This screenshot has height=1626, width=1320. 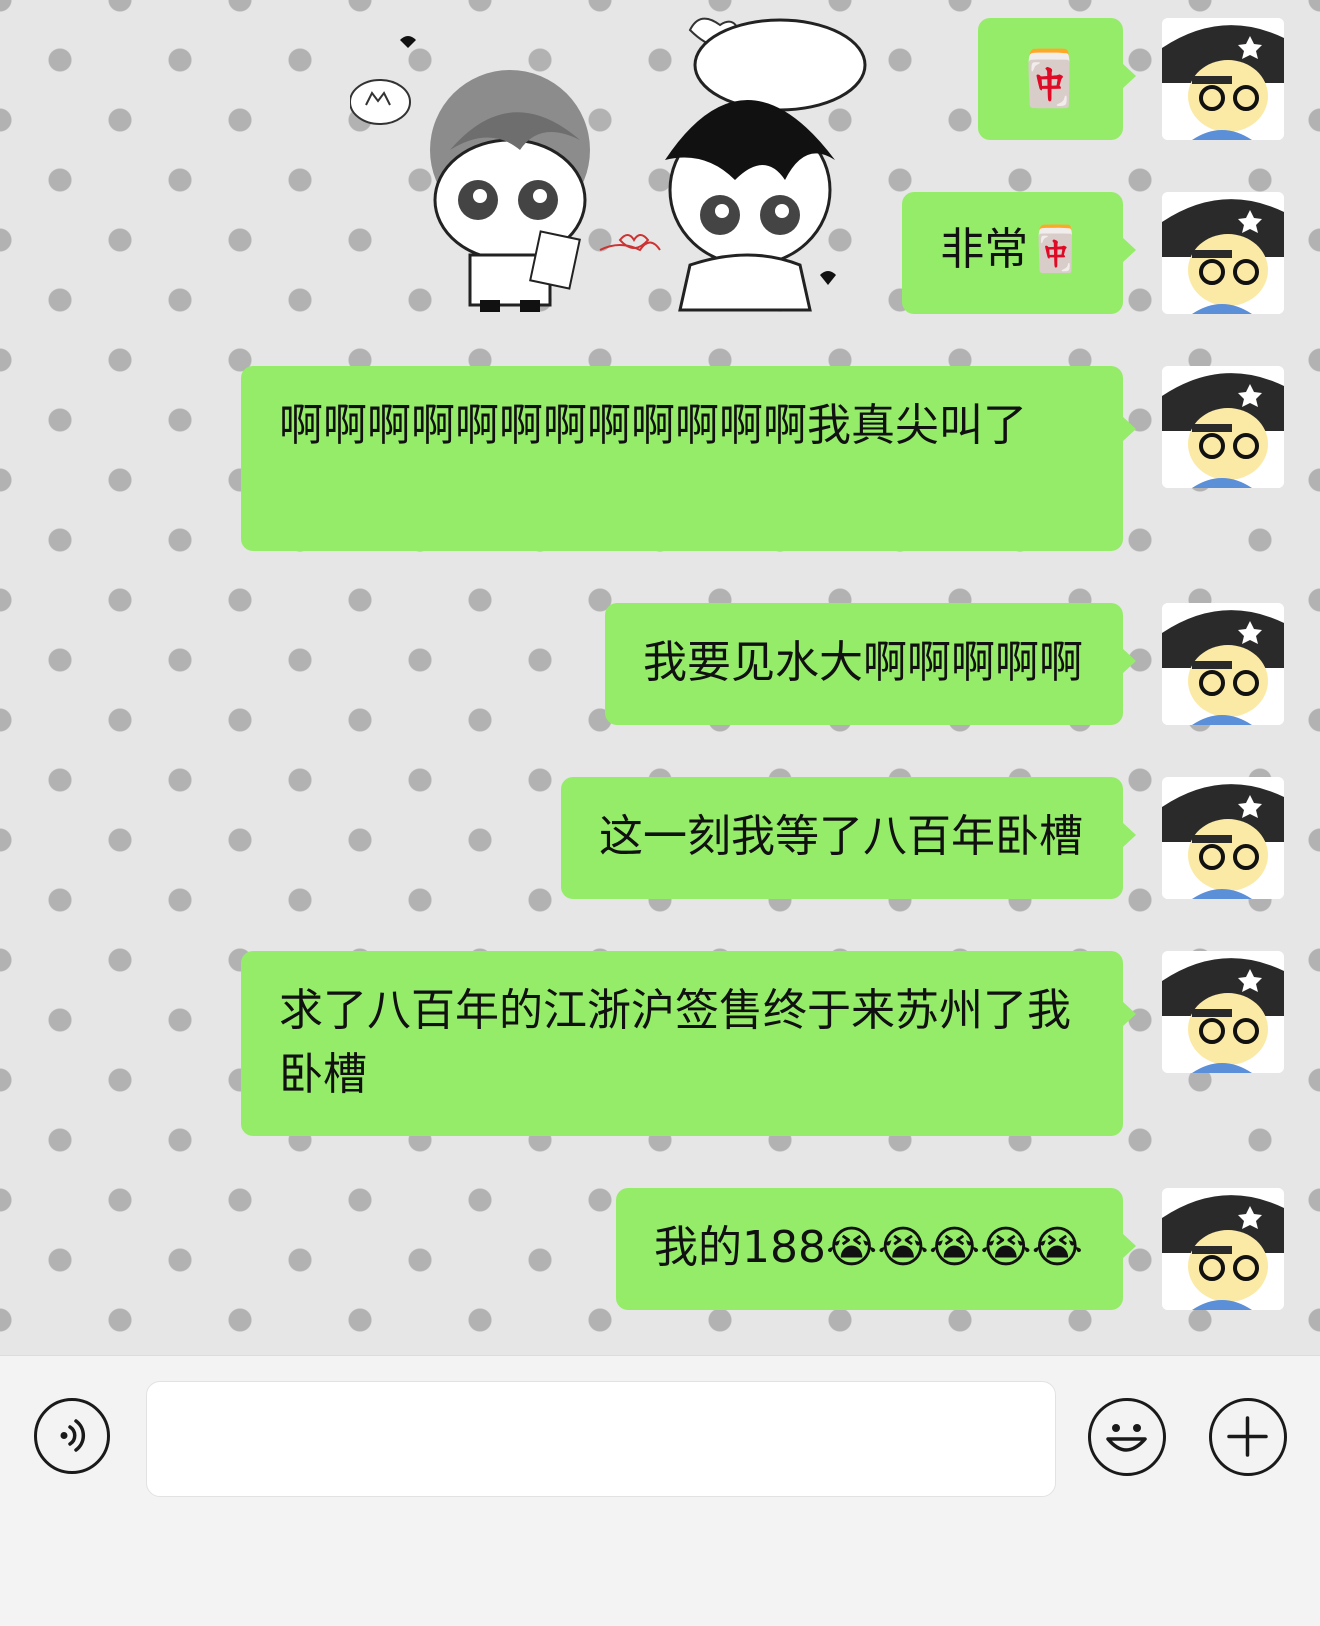 I want to click on message-bubble: 非常🀄, so click(x=1019, y=253).